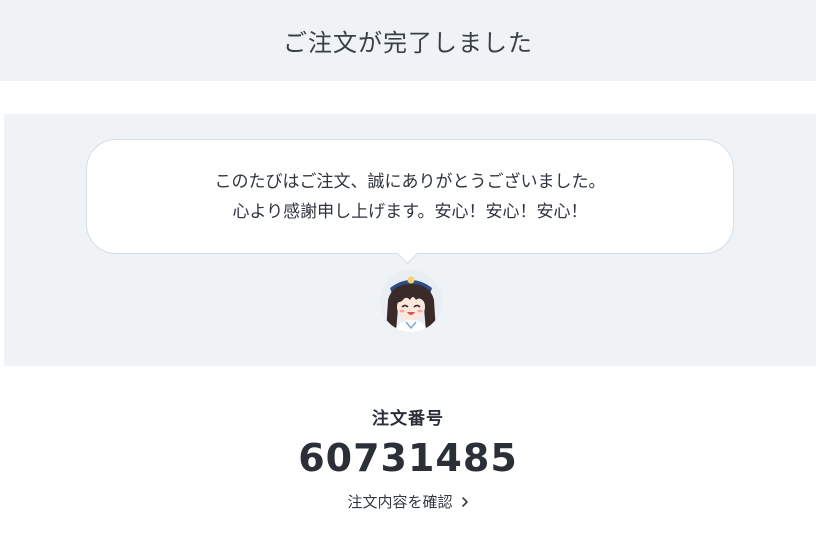 The width and height of the screenshot is (816, 556). I want to click on view-order-details-label: 注文内容を確認, so click(400, 502).